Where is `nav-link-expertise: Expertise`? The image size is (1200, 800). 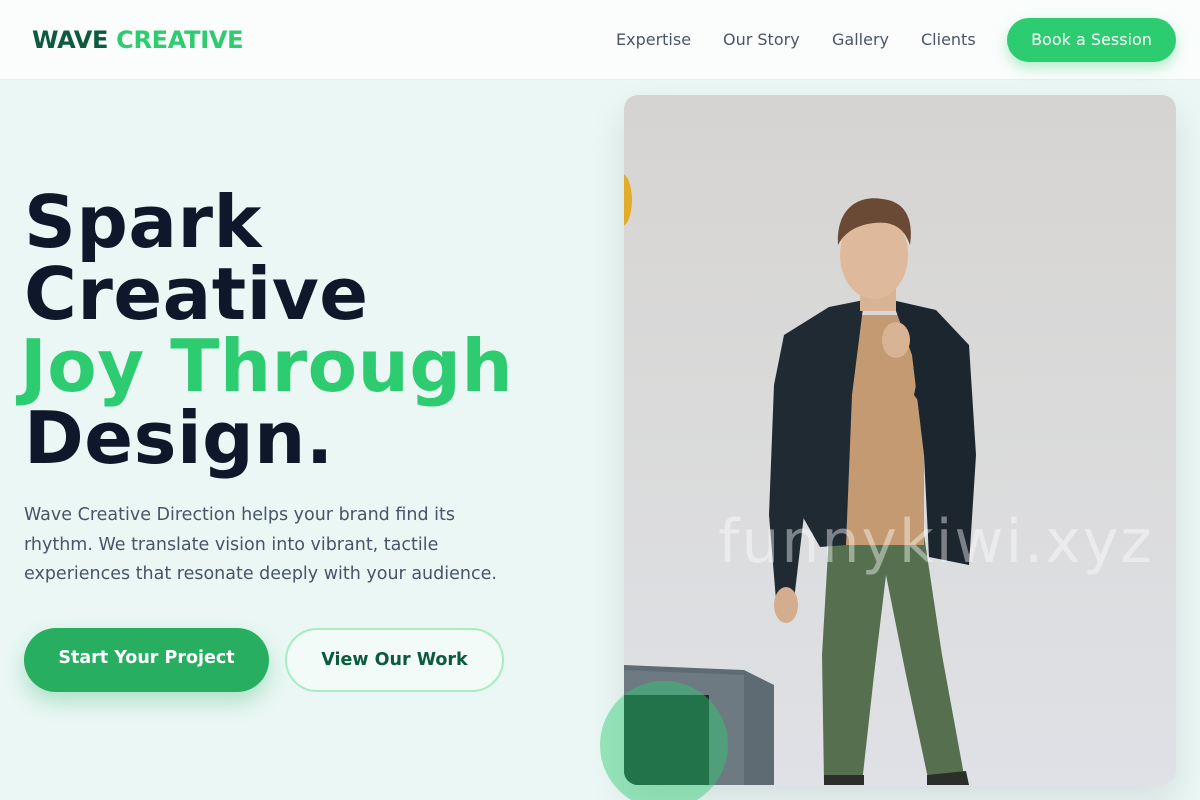
nav-link-expertise: Expertise is located at coordinates (653, 40).